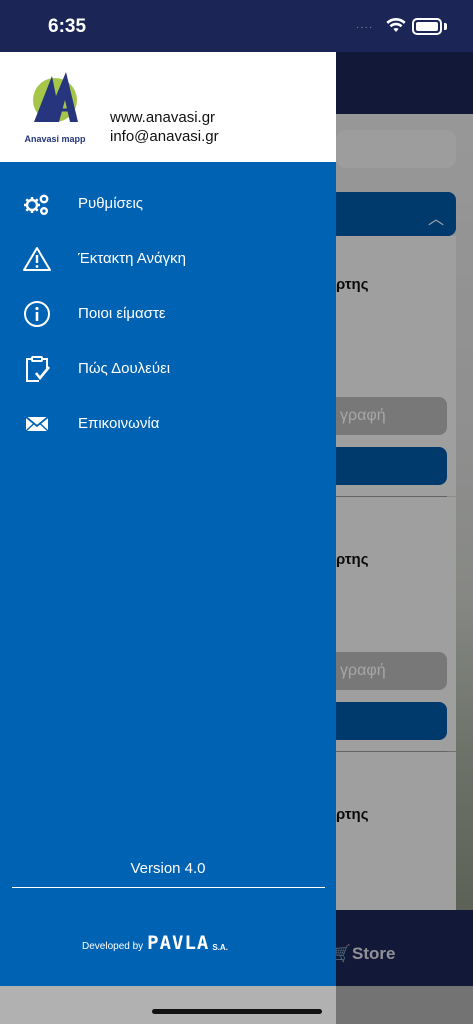 The image size is (473, 1024). What do you see at coordinates (427, 26) in the screenshot?
I see `battery-icon` at bounding box center [427, 26].